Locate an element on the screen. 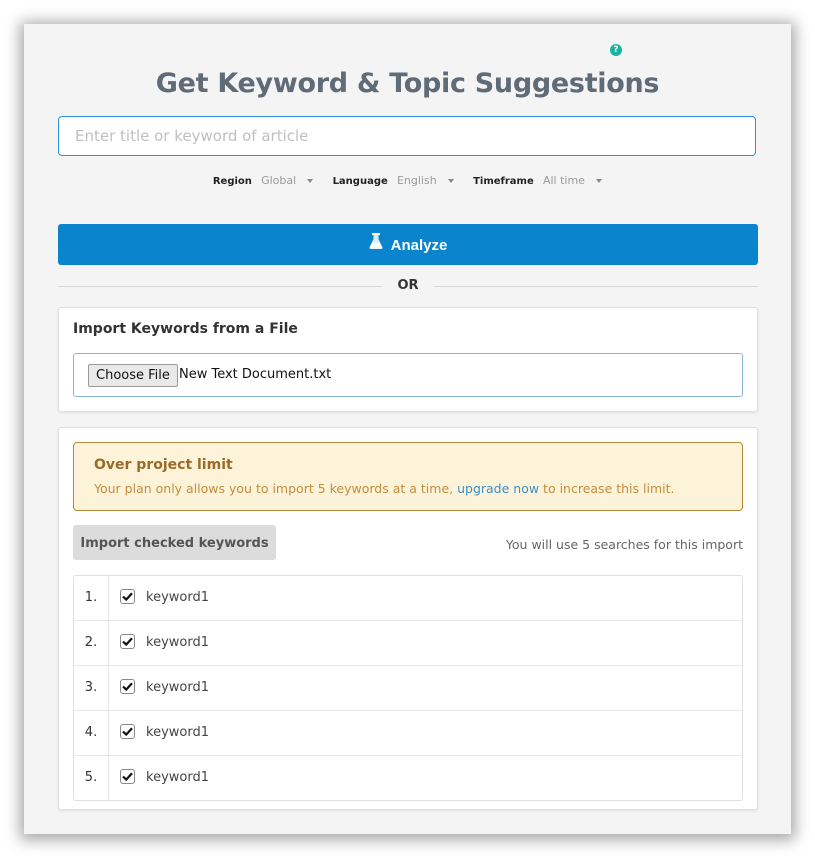 The height and width of the screenshot is (859, 815). upgrade-now-link: upgrade now is located at coordinates (498, 488).